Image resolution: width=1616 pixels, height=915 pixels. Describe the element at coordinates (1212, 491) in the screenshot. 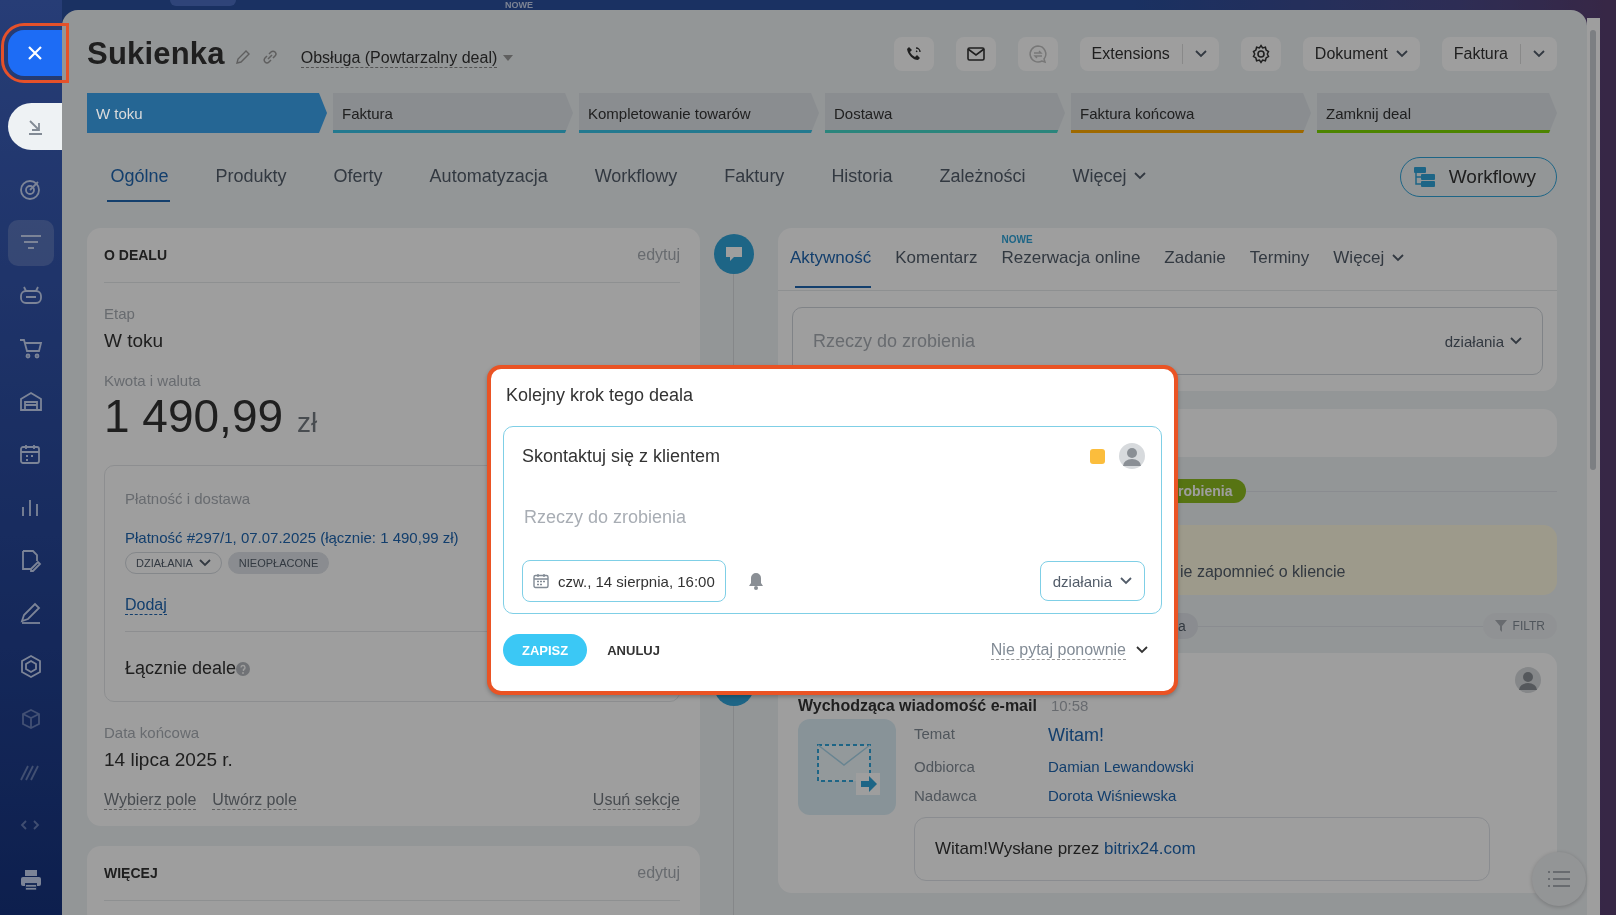

I see `section-badge: robienia` at that location.